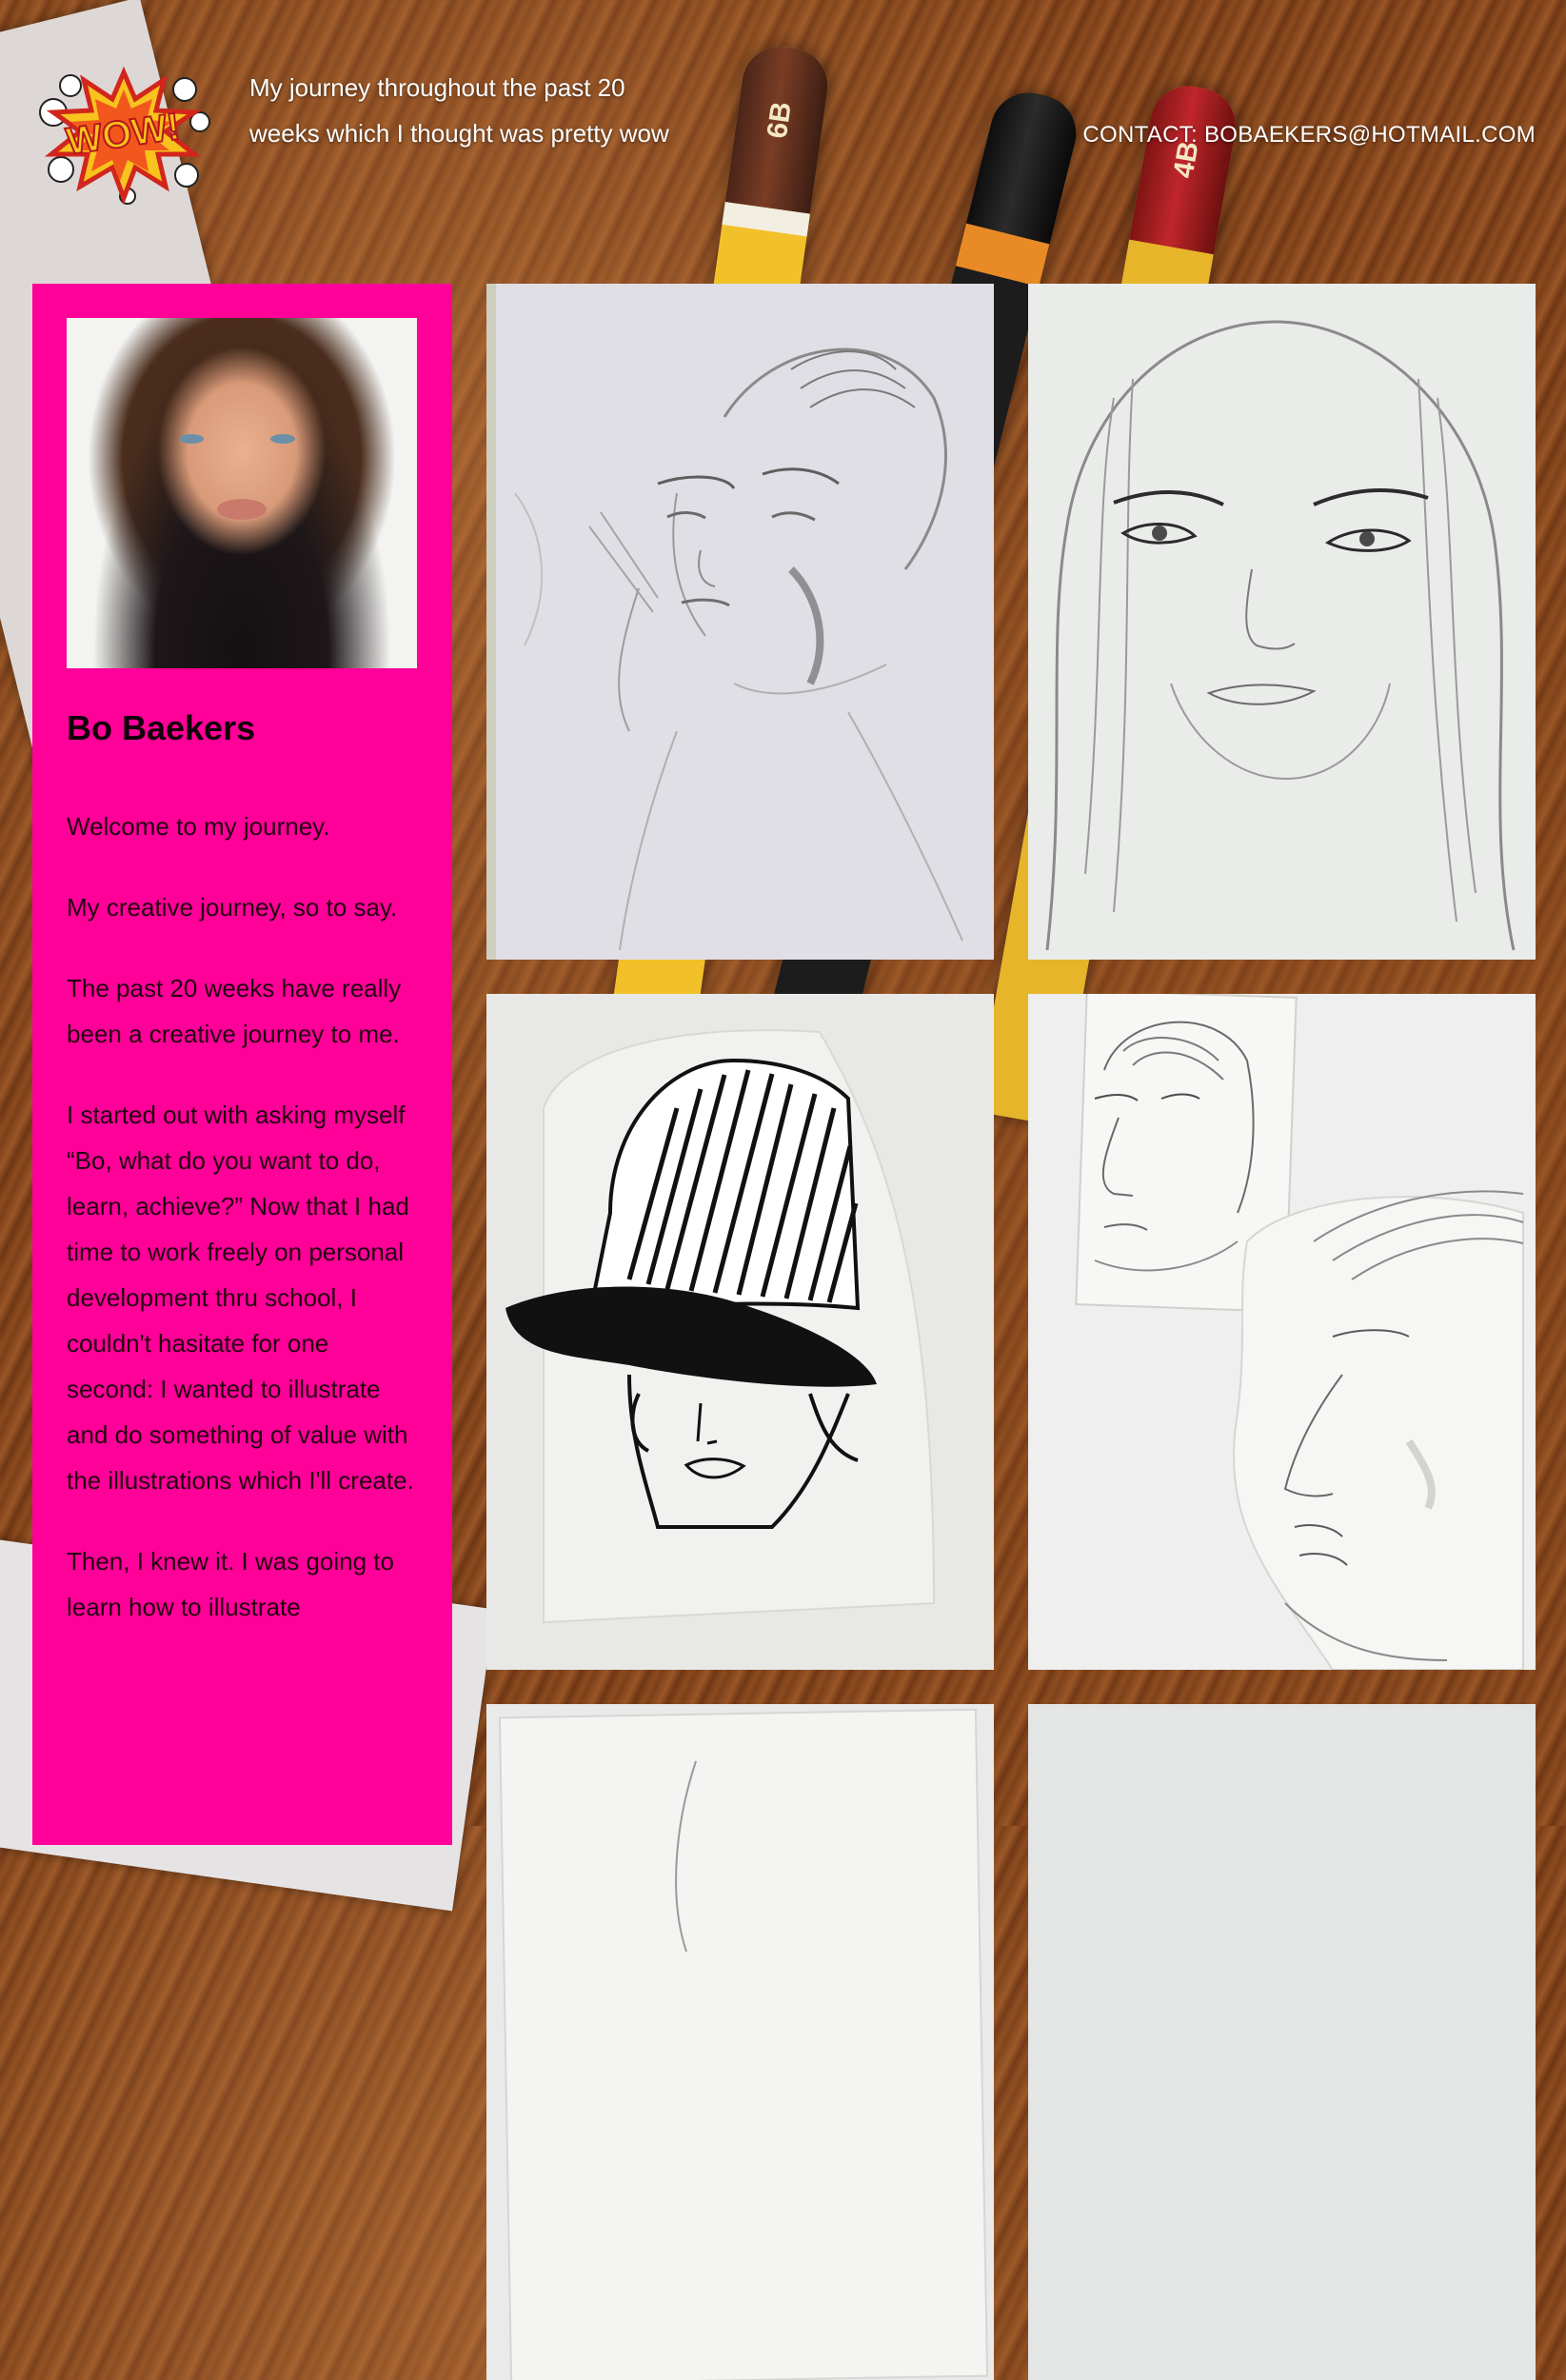 This screenshot has width=1566, height=2380. What do you see at coordinates (242, 493) in the screenshot?
I see `profile-photo` at bounding box center [242, 493].